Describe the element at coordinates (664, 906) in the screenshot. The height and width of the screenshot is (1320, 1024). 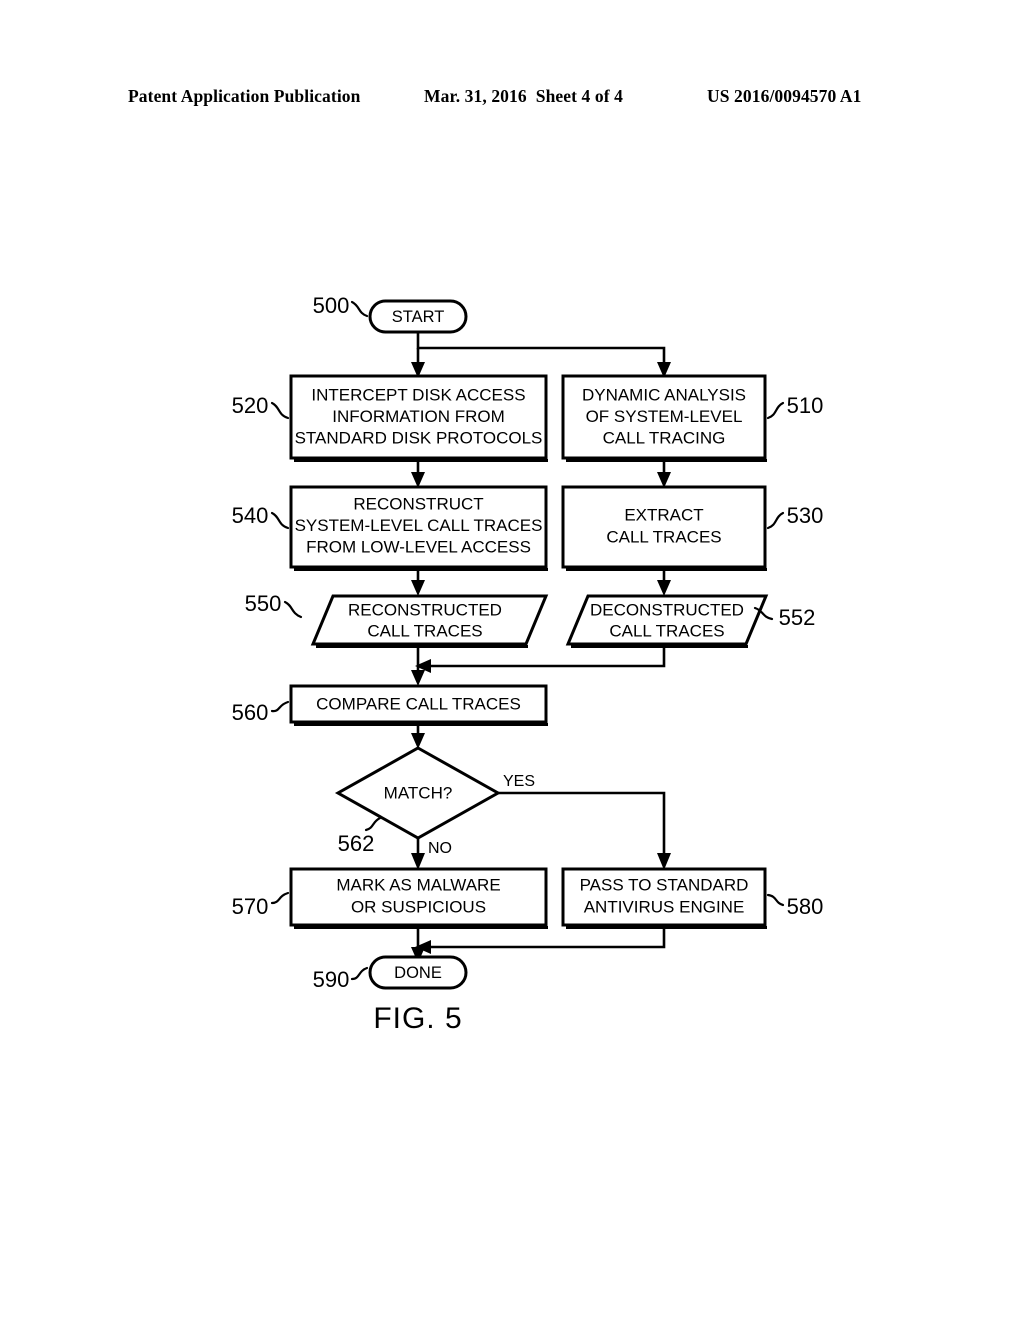
I see `node-580-line2: ANTIVIRUS ENGINE` at that location.